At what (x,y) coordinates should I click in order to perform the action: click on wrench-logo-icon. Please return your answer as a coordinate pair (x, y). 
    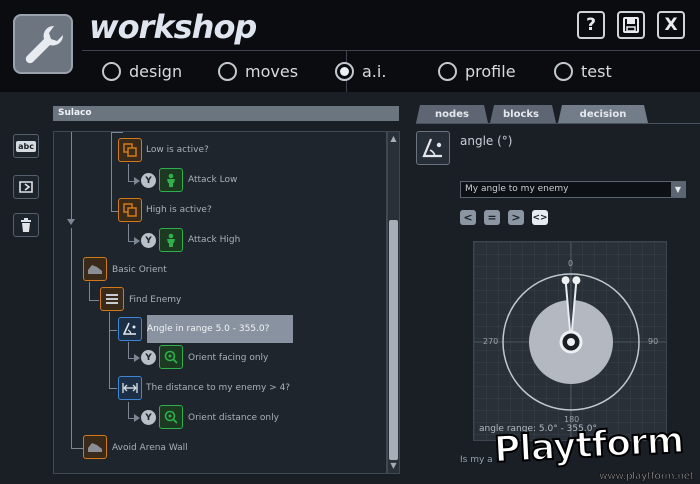
    Looking at the image, I should click on (43, 44).